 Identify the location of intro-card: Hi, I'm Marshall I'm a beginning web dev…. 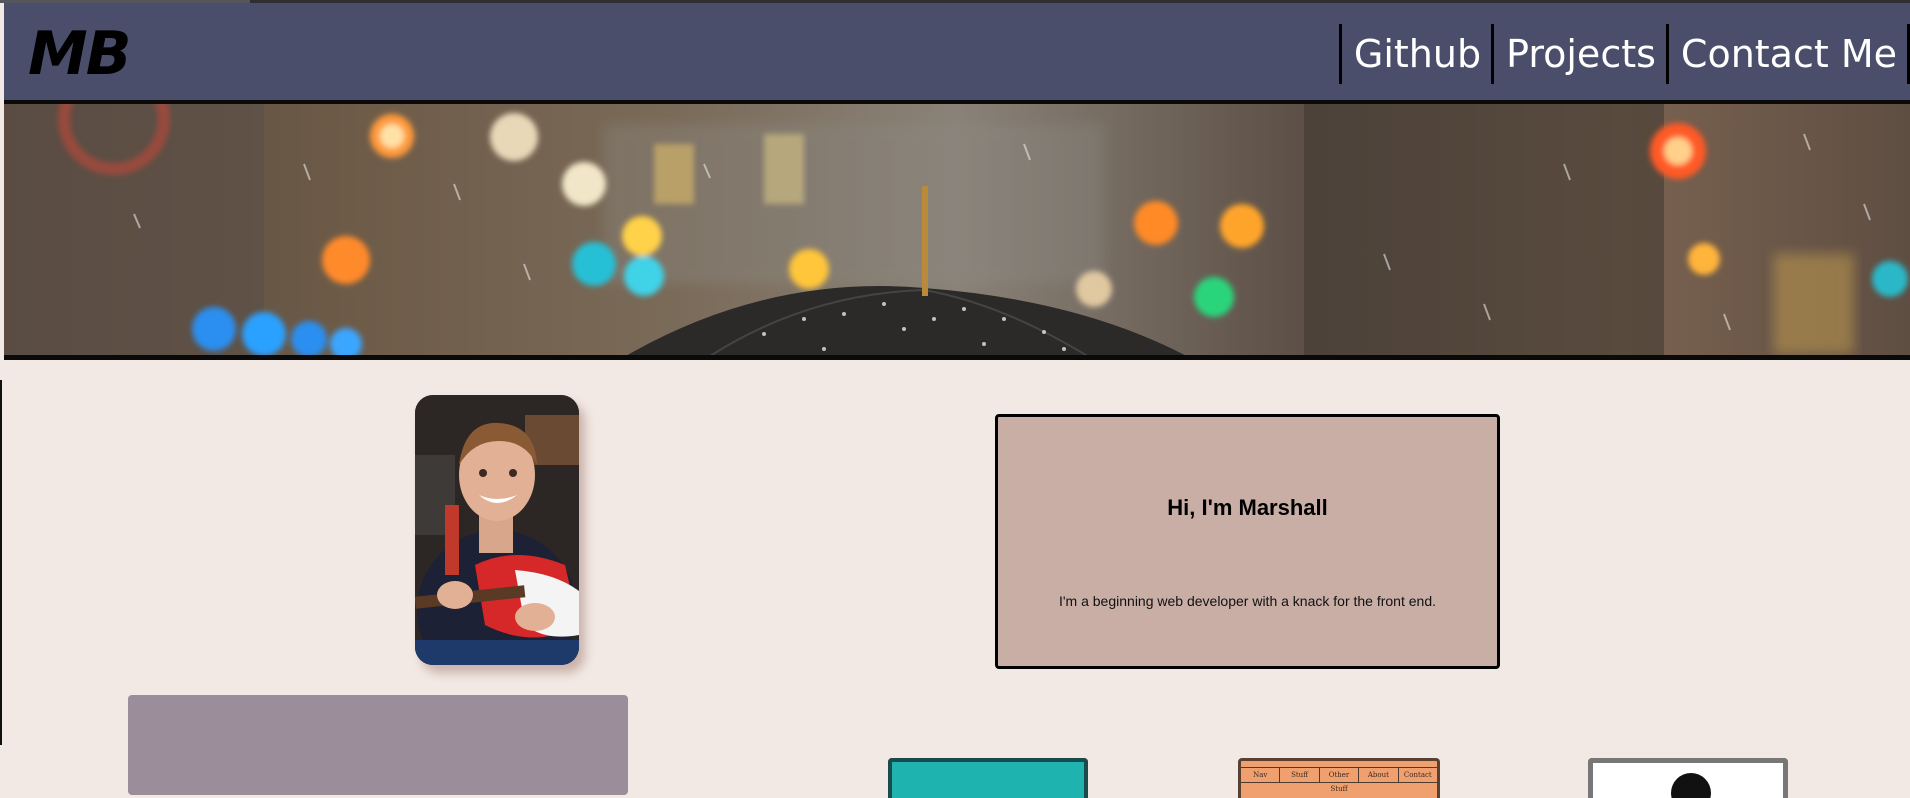
(1247, 541).